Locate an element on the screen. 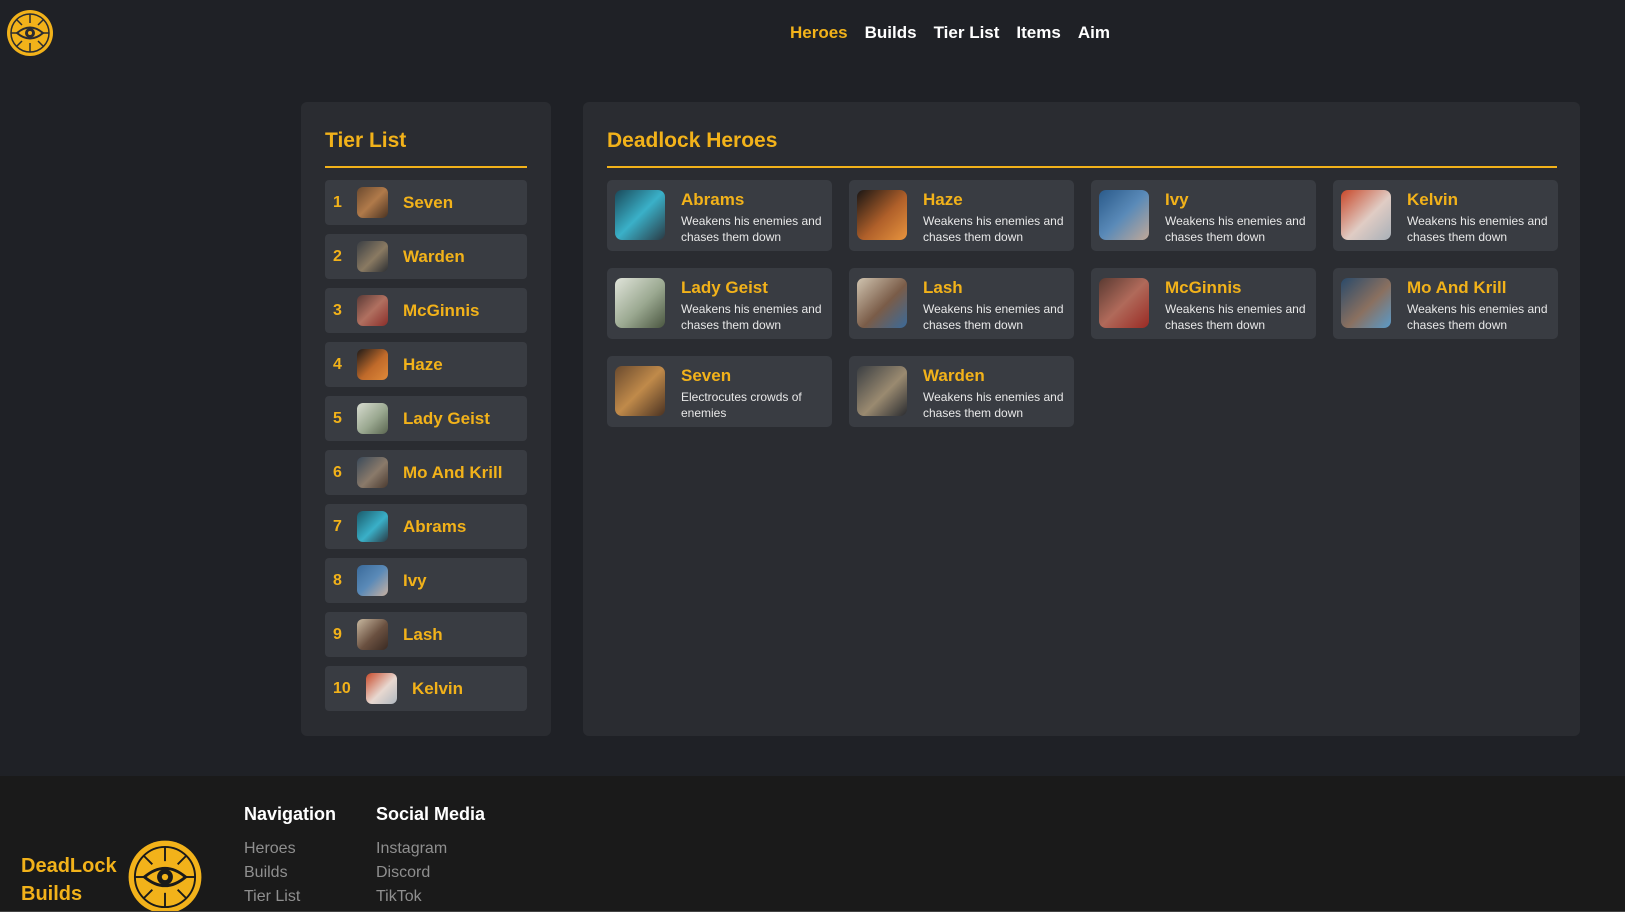 The image size is (1625, 912). footer-link-builds: Builds is located at coordinates (290, 873).